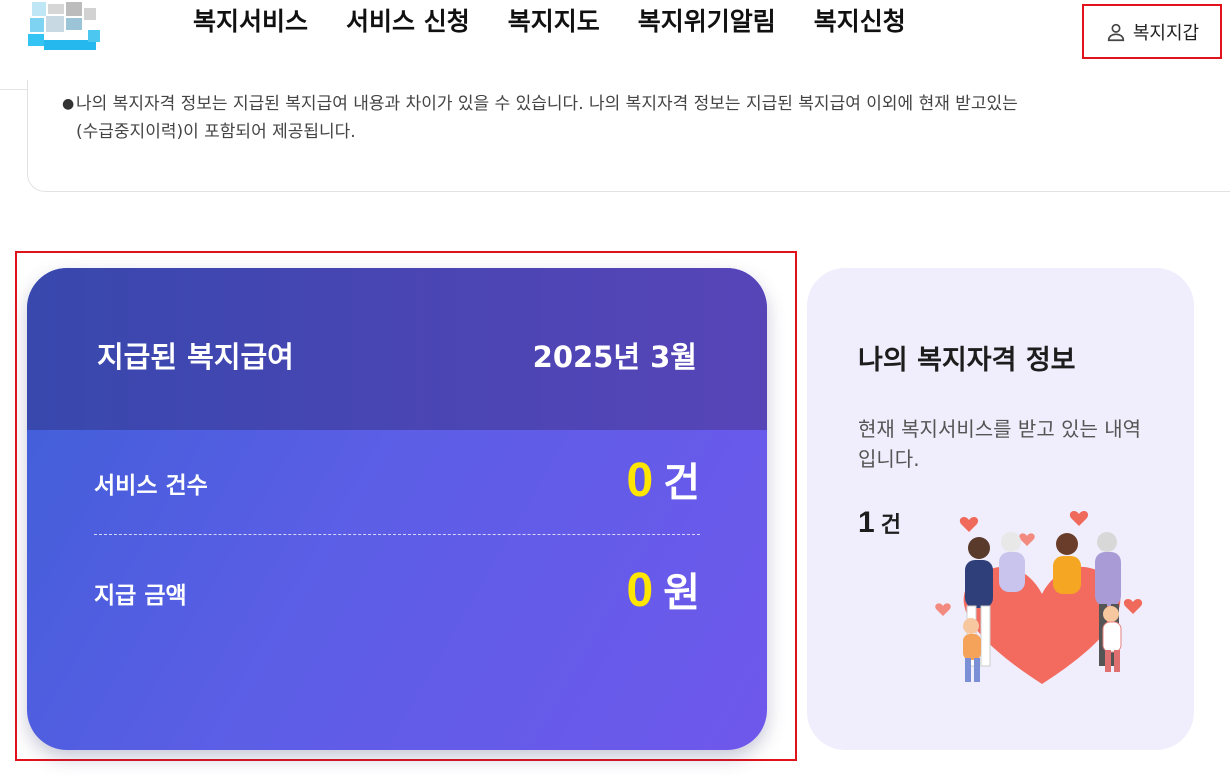 The height and width of the screenshot is (782, 1230). What do you see at coordinates (64, 28) in the screenshot?
I see `site-logo` at bounding box center [64, 28].